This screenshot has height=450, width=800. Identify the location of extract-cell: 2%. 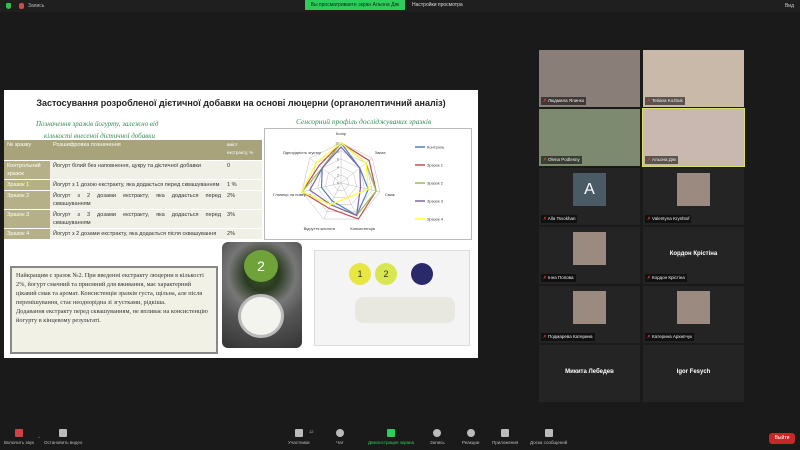
(243, 200).